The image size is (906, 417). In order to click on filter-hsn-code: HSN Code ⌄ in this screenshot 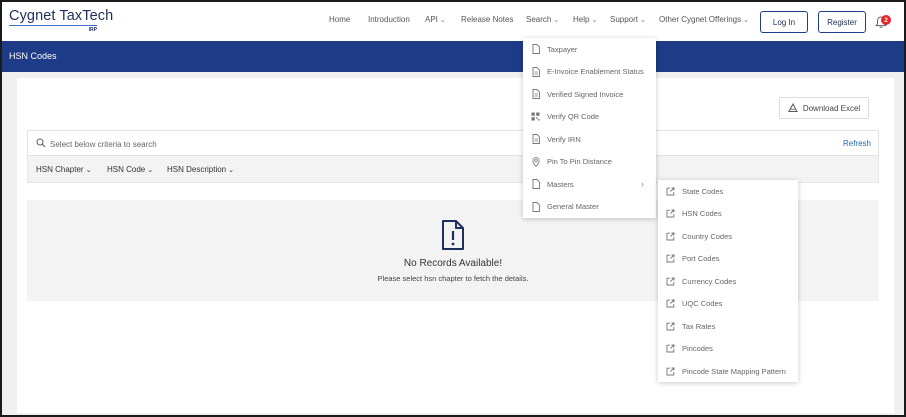, I will do `click(130, 169)`.